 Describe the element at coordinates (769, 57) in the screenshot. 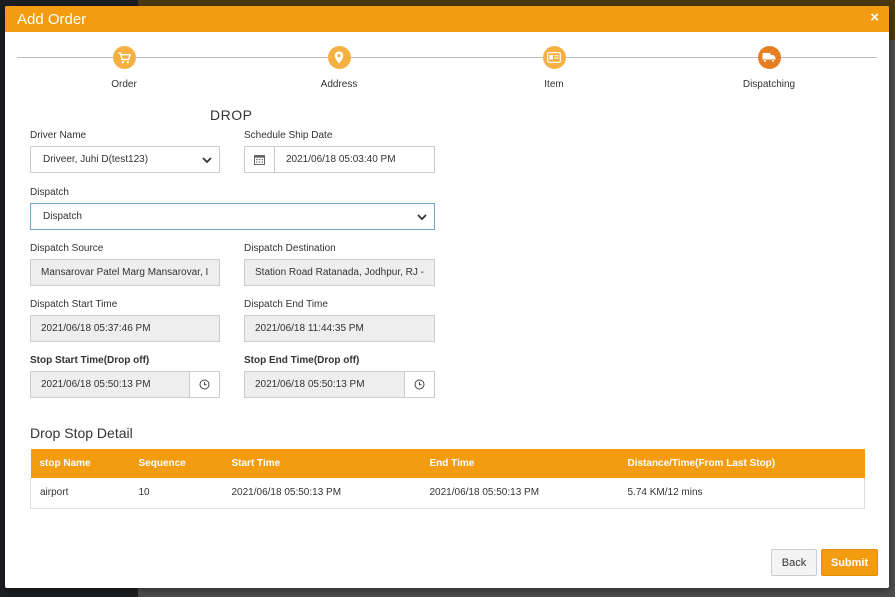

I see `truck-icon` at that location.